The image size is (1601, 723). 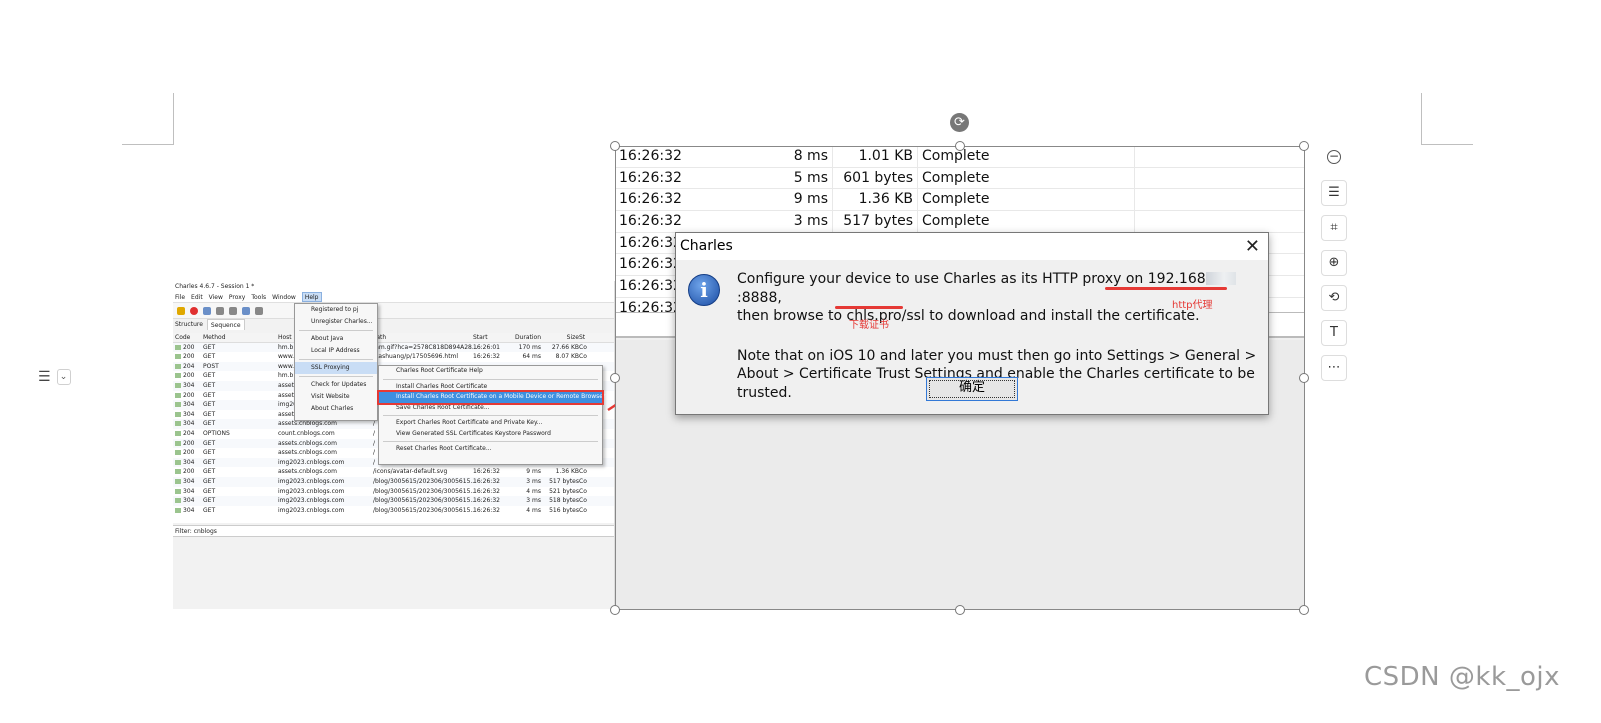 I want to click on col-path: Path, so click(x=423, y=337).